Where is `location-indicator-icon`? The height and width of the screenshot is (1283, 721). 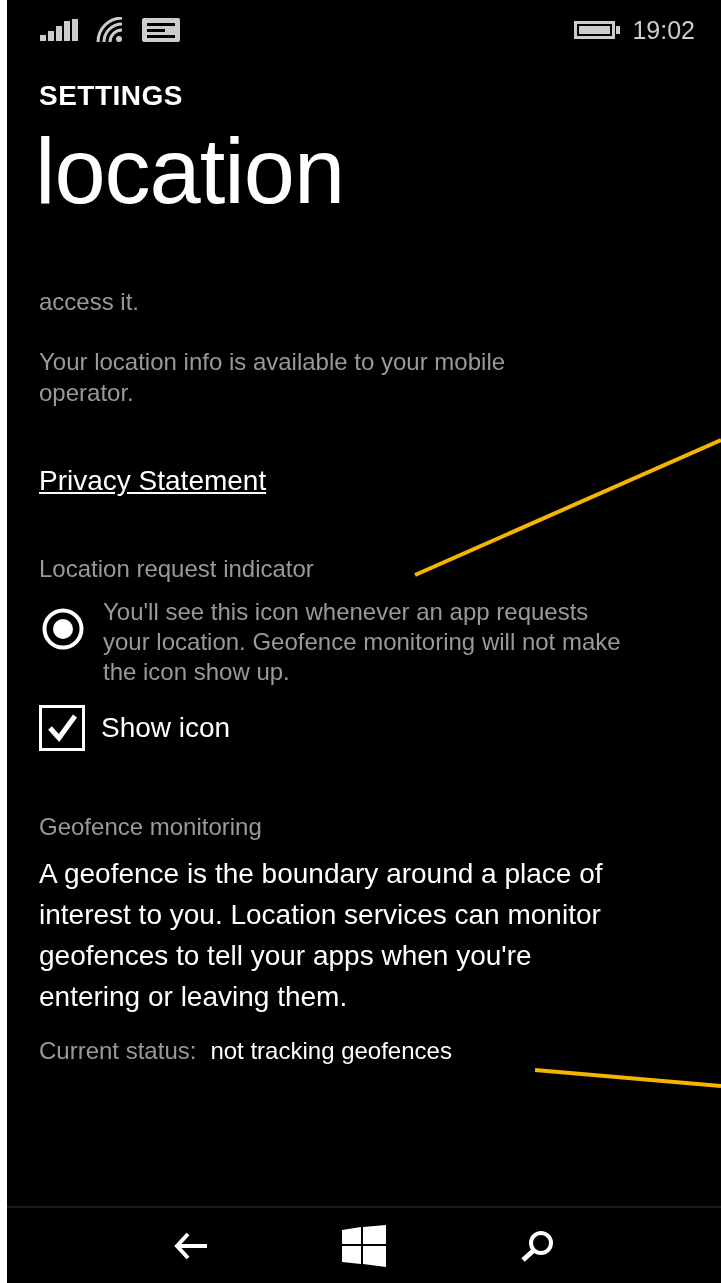
location-indicator-icon is located at coordinates (63, 629).